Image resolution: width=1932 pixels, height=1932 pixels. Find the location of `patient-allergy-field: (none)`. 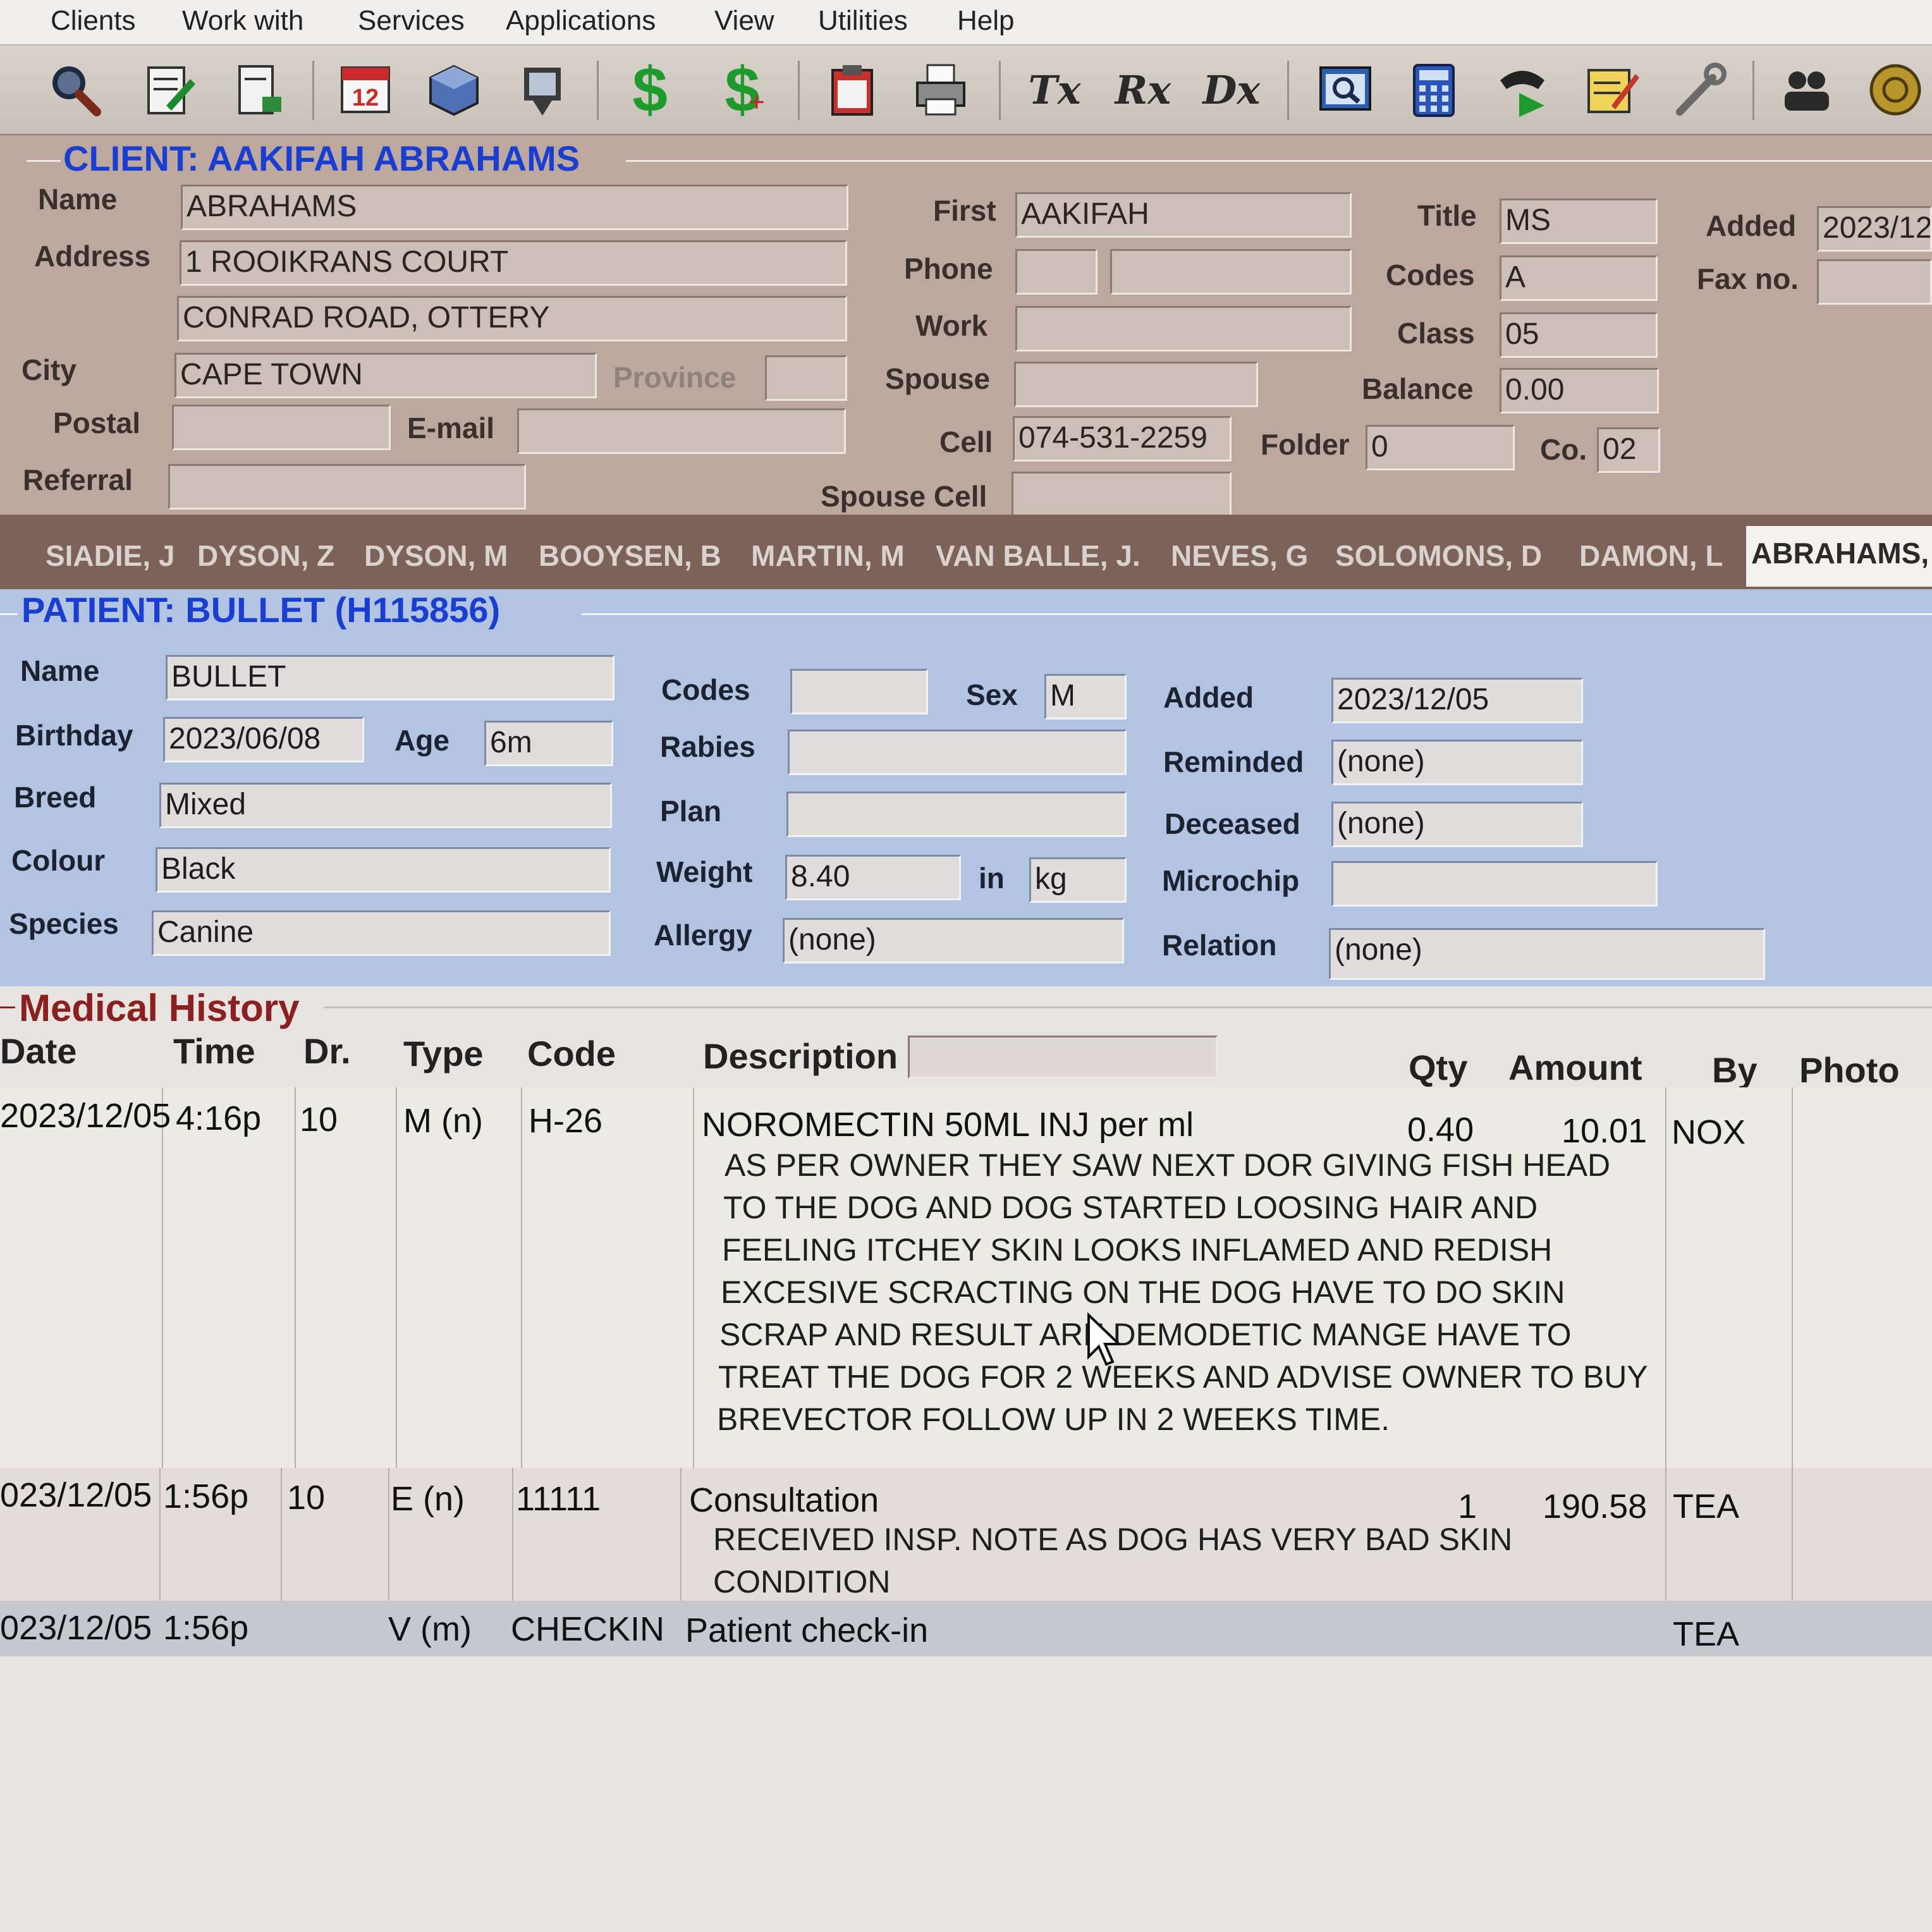

patient-allergy-field: (none) is located at coordinates (953, 940).